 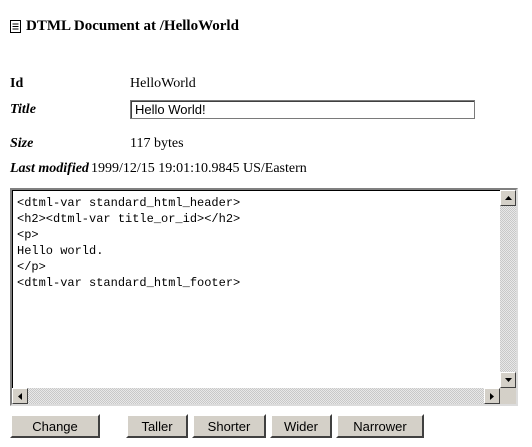 I want to click on page-title: DTML Document at /HelloWorld, so click(x=132, y=26).